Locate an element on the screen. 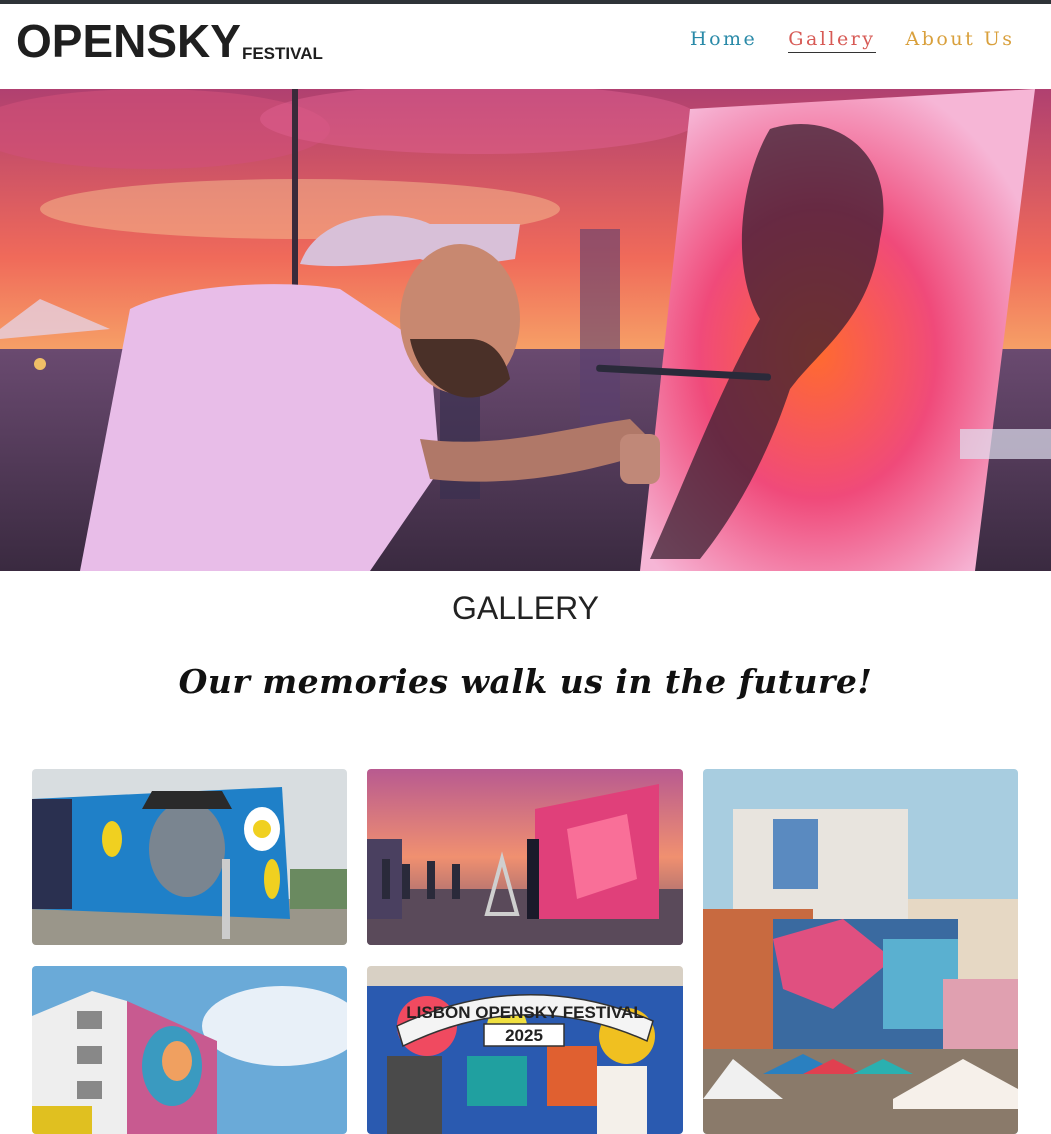 The image size is (1051, 1134). white-building-mural-illustration is located at coordinates (189, 1050).